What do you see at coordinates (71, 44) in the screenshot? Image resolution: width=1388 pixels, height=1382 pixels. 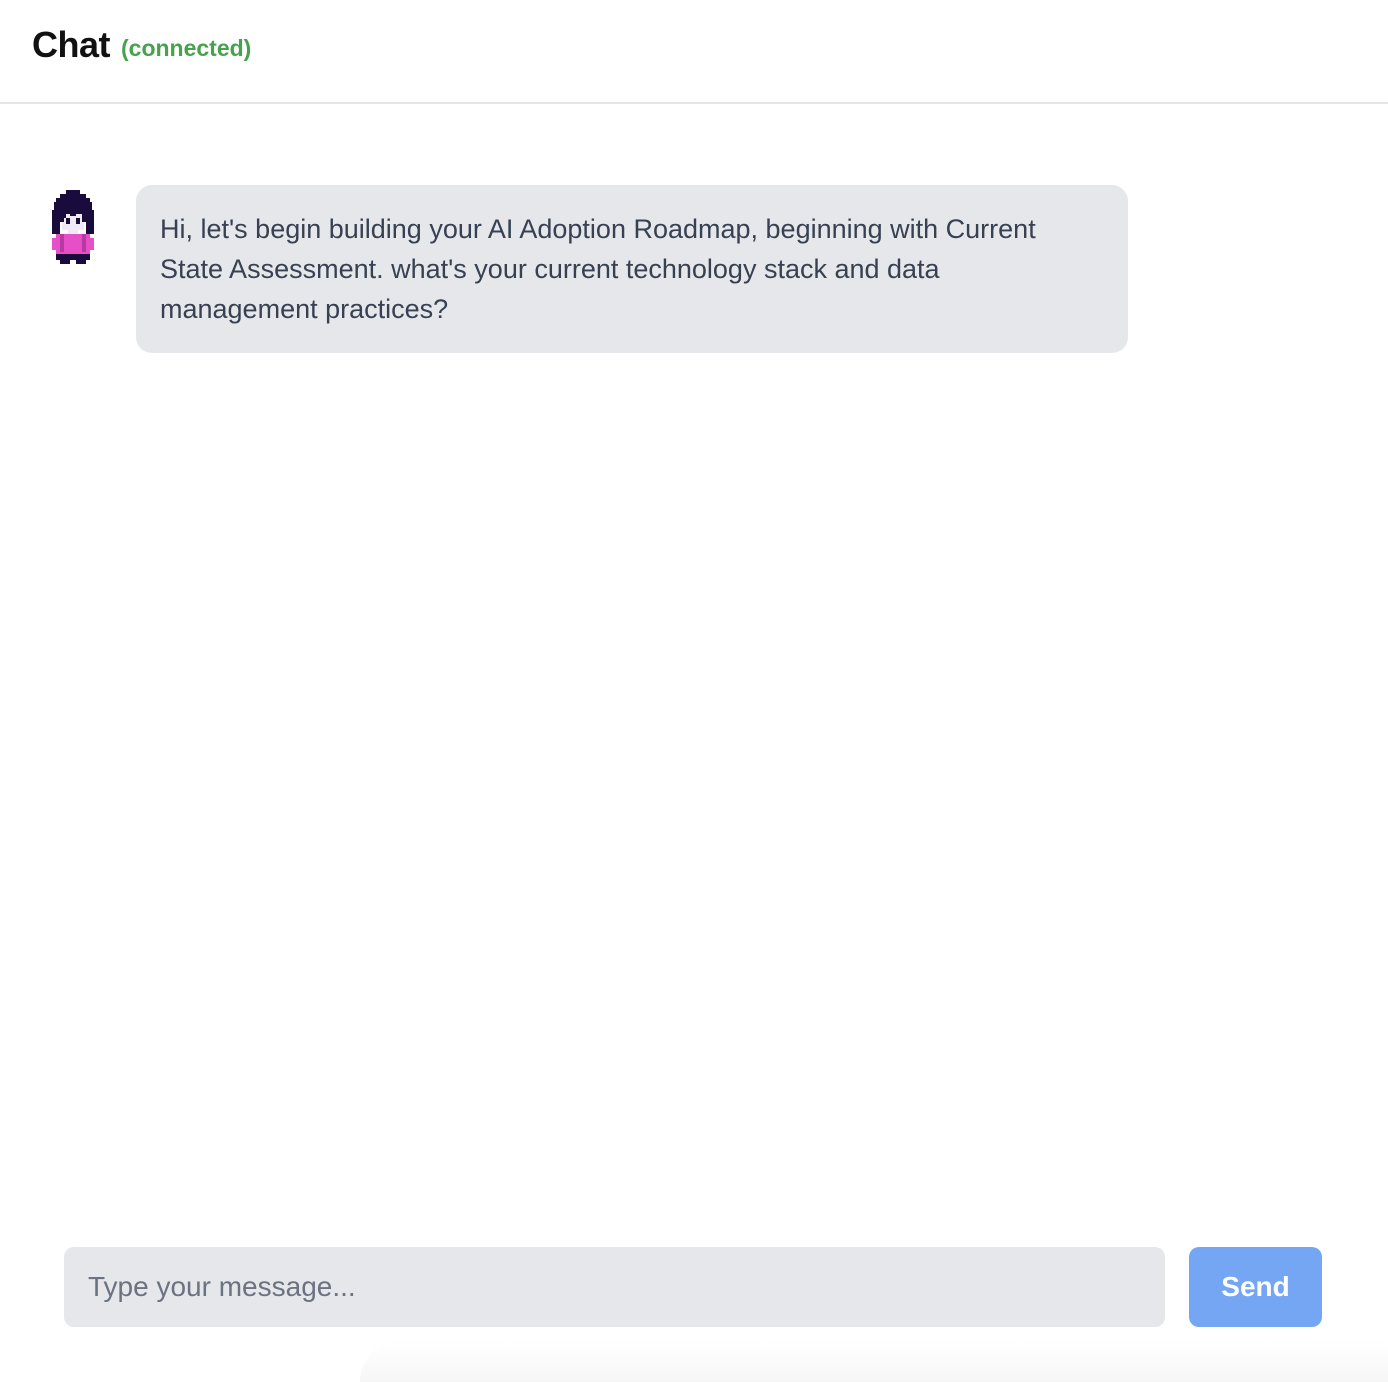 I see `page-title: Chat` at bounding box center [71, 44].